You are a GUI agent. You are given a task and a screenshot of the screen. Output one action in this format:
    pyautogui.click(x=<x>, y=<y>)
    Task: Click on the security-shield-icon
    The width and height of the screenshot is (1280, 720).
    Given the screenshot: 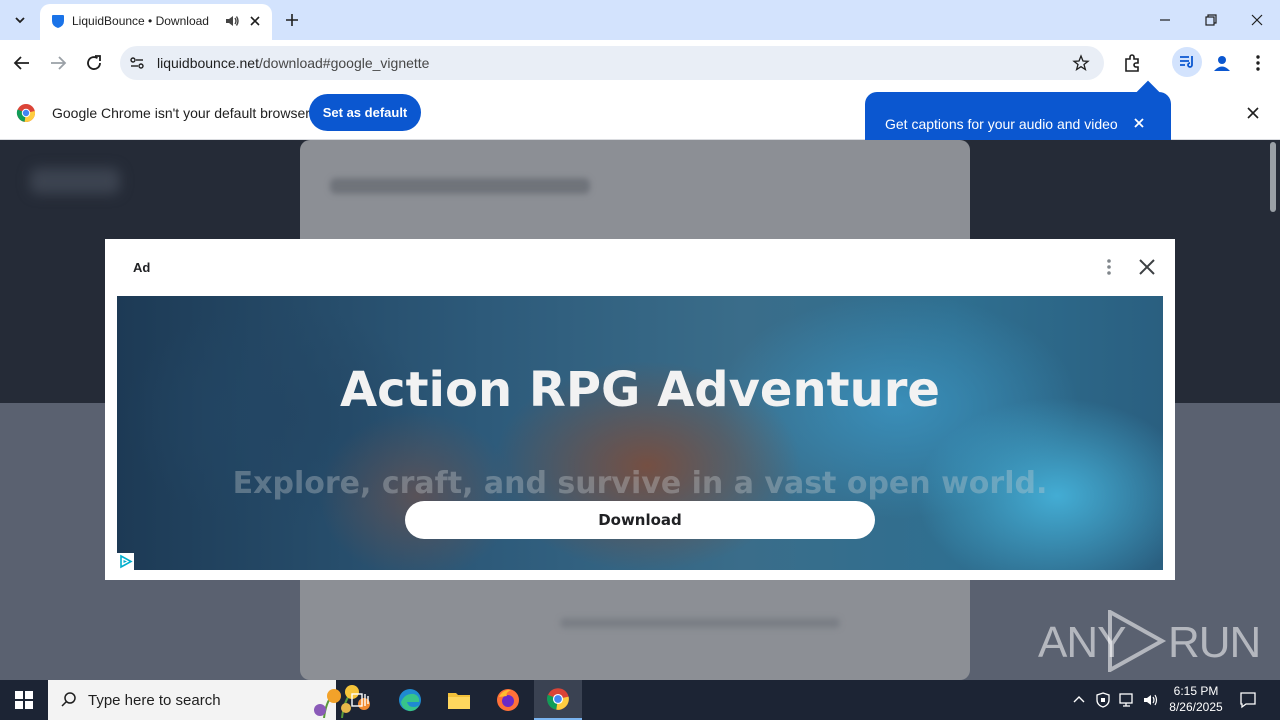 What is the action you would take?
    pyautogui.click(x=1103, y=700)
    